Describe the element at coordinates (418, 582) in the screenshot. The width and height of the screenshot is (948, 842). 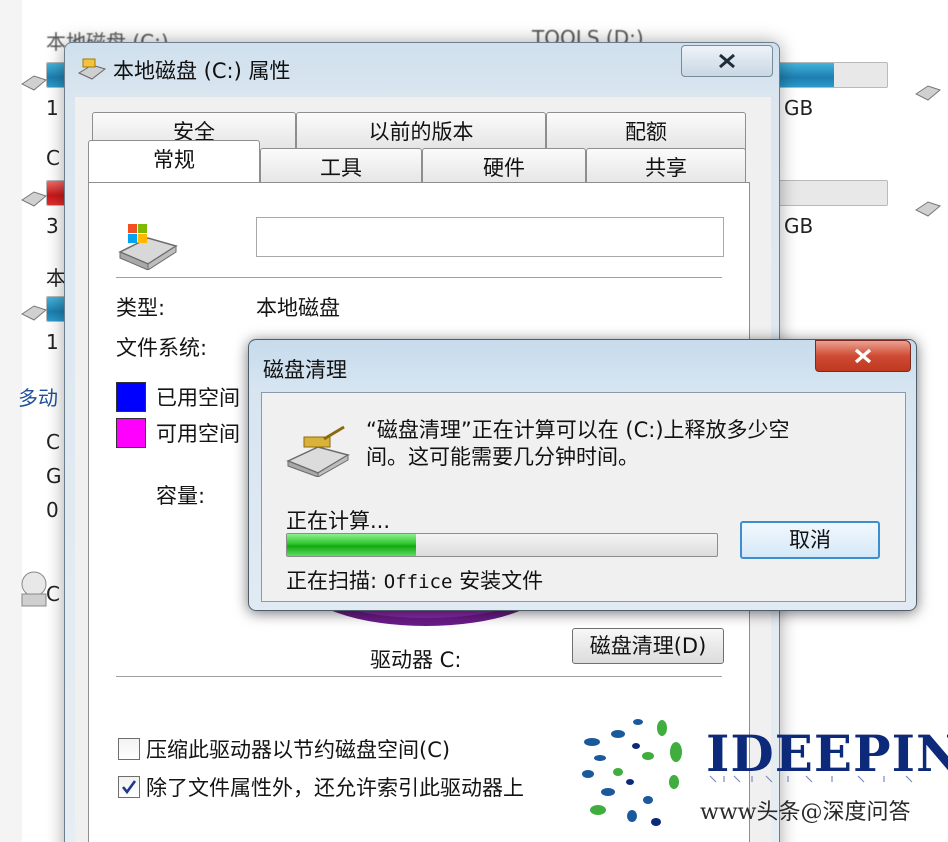
I see `scanning-item-name: Office` at that location.